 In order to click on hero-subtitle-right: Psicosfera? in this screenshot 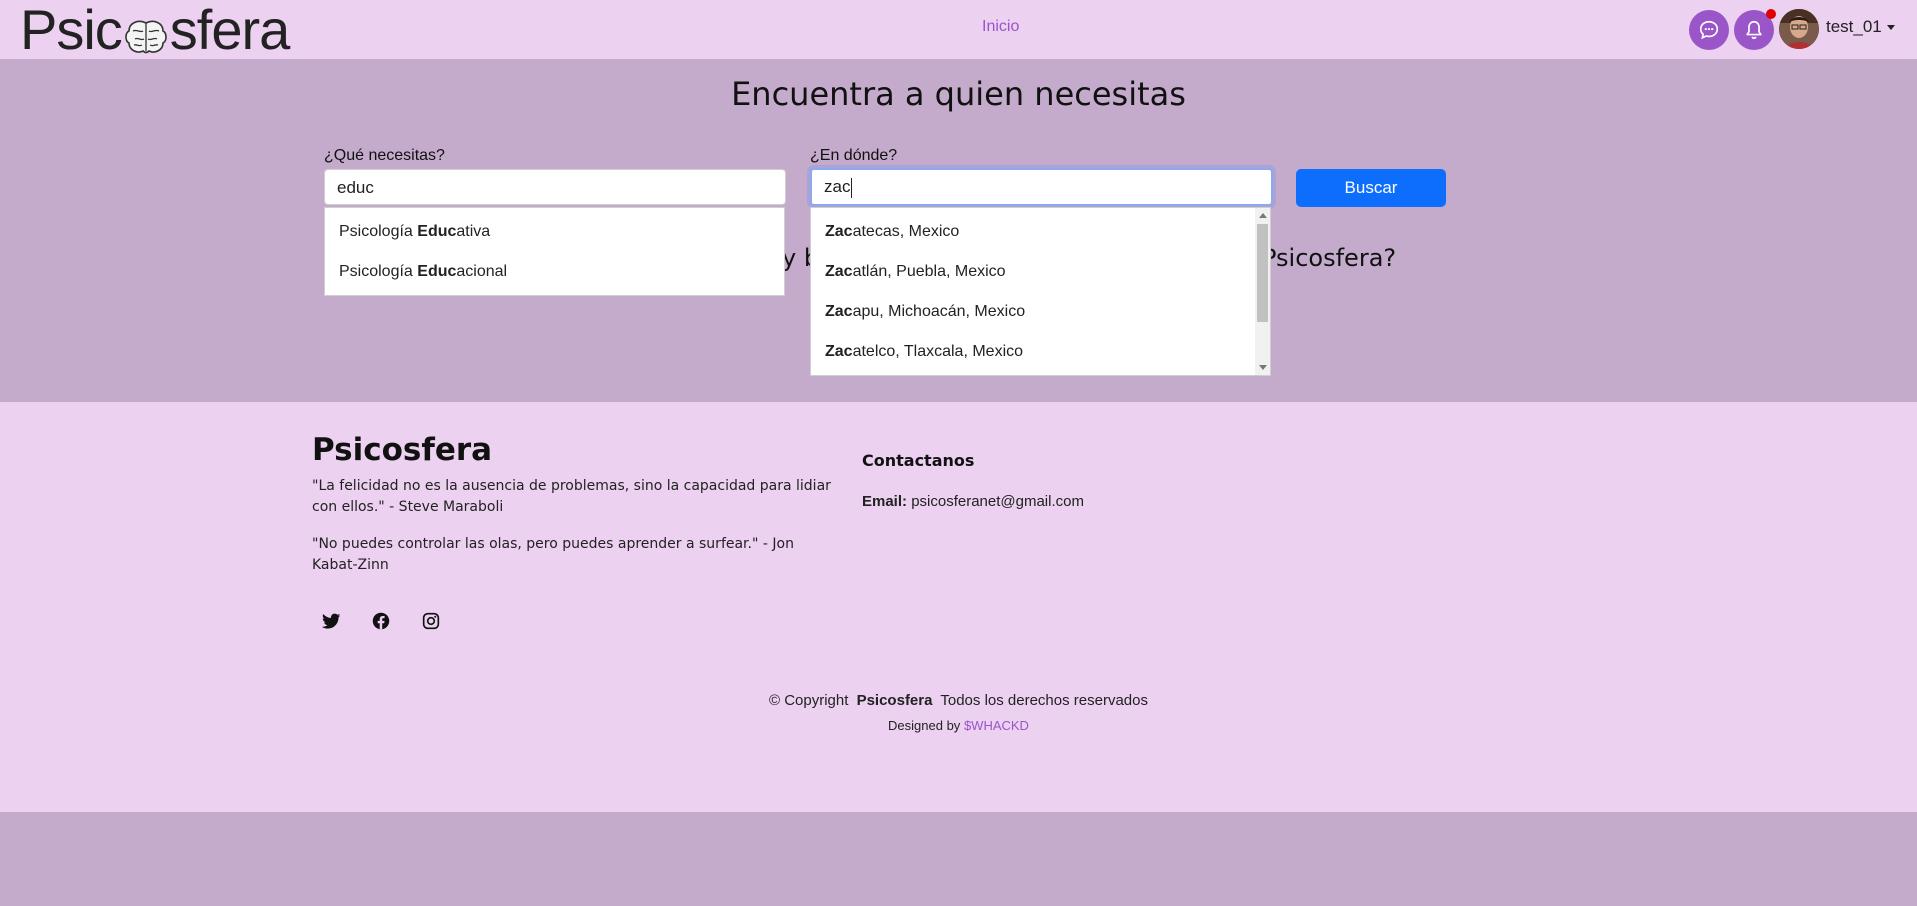, I will do `click(1329, 258)`.